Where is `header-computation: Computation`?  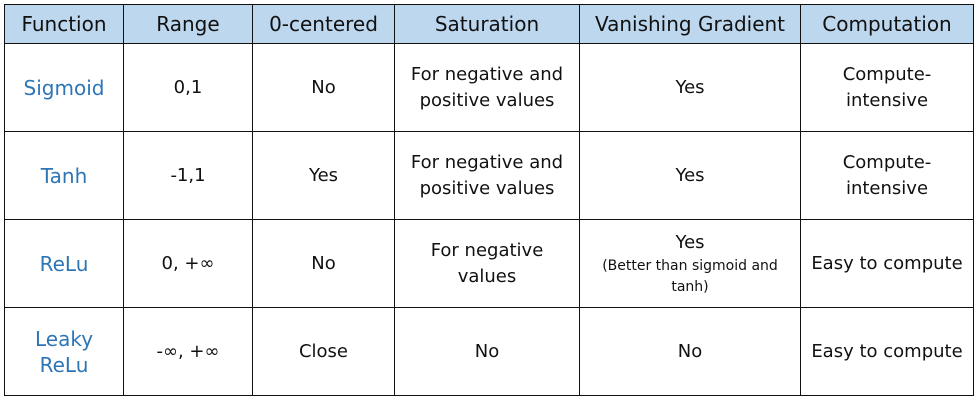 header-computation: Computation is located at coordinates (887, 24).